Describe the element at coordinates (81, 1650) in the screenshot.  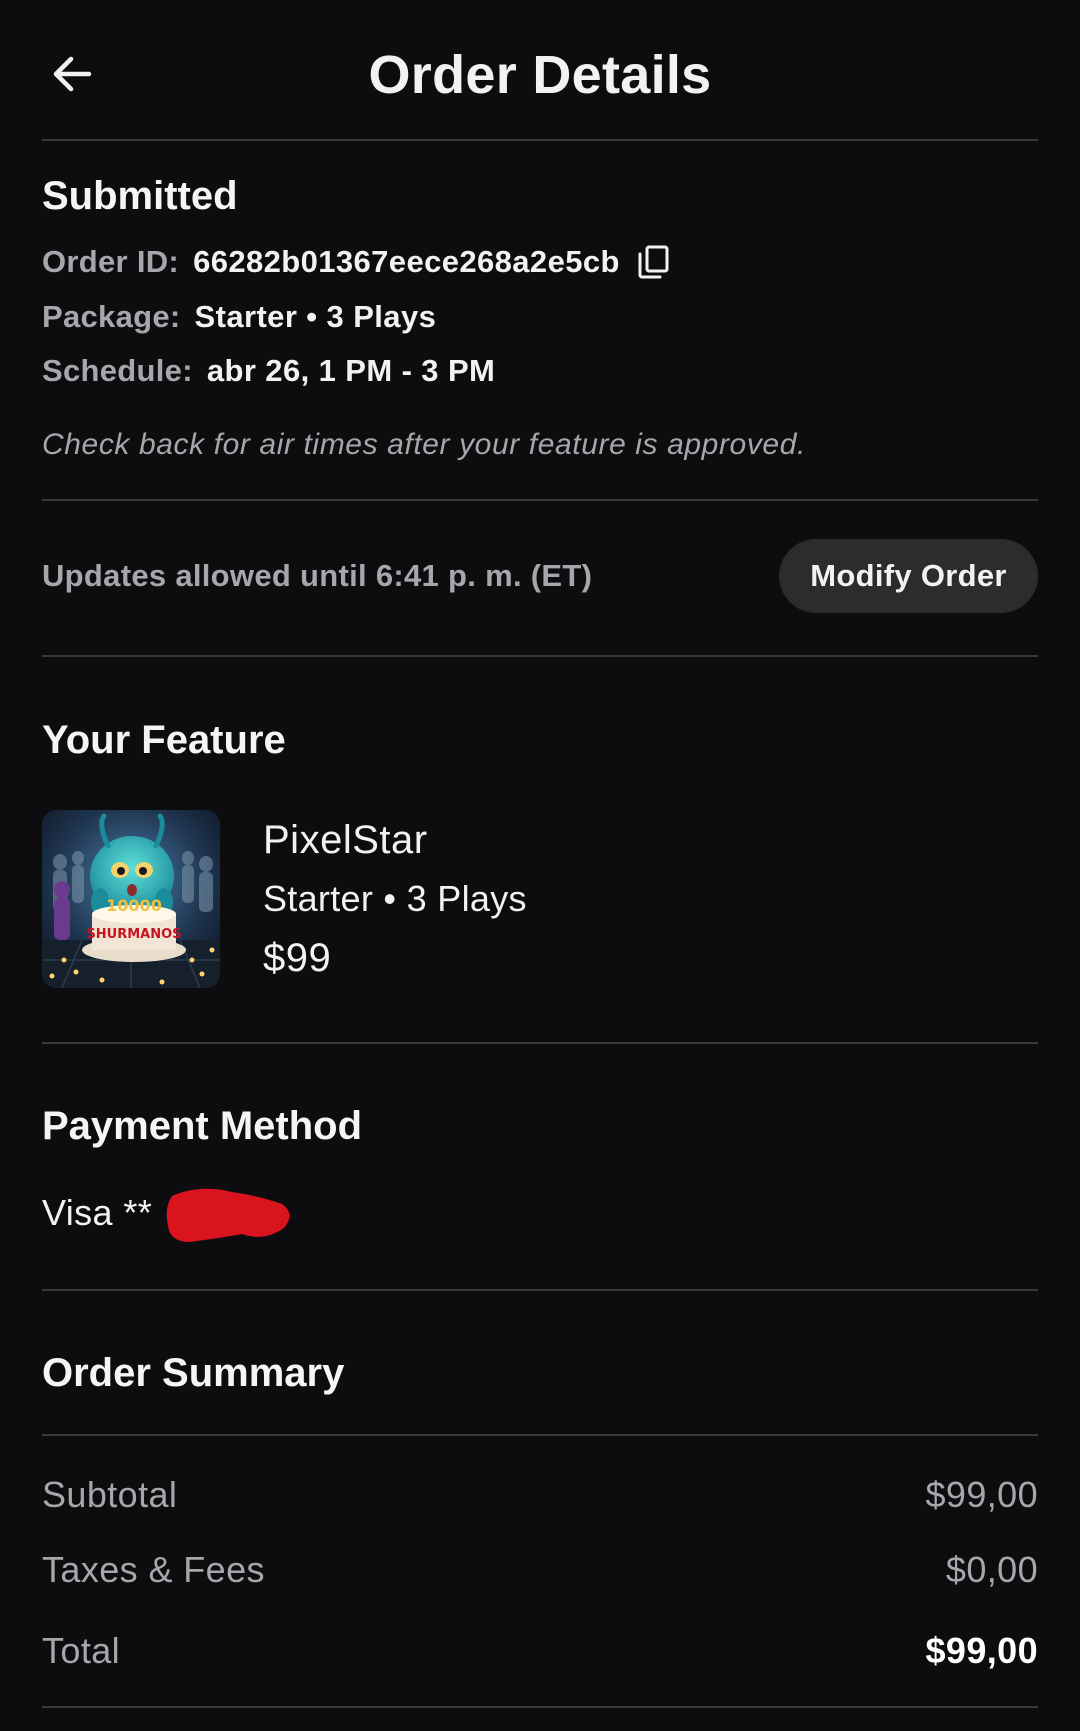
I see `total-label: Total` at that location.